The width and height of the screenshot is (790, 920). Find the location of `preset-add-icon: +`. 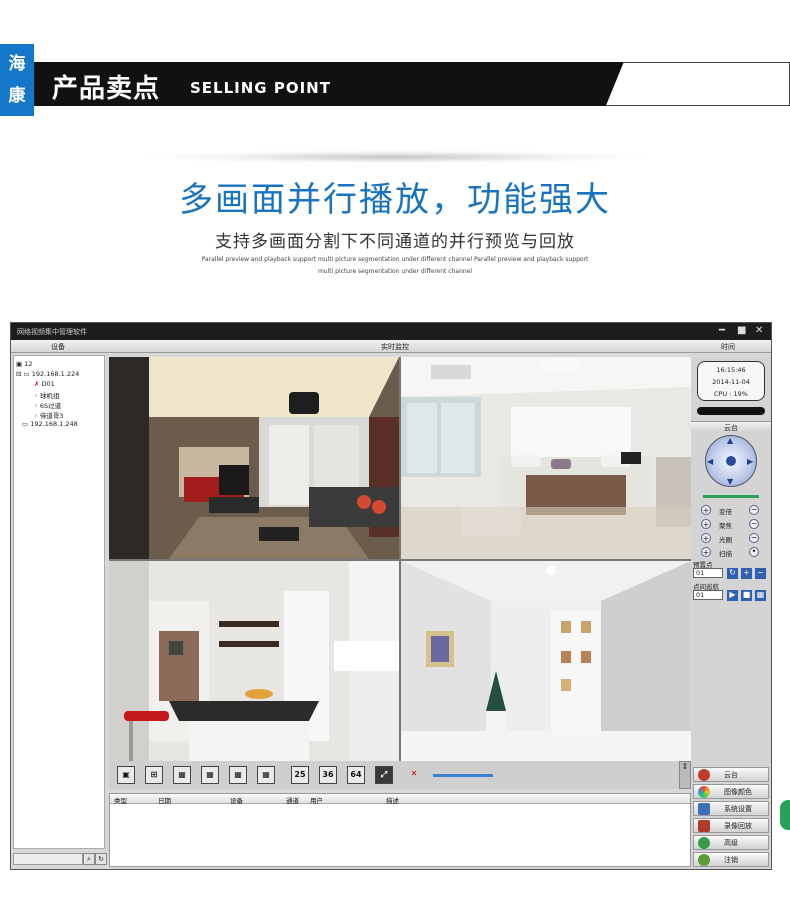

preset-add-icon: + is located at coordinates (746, 573).